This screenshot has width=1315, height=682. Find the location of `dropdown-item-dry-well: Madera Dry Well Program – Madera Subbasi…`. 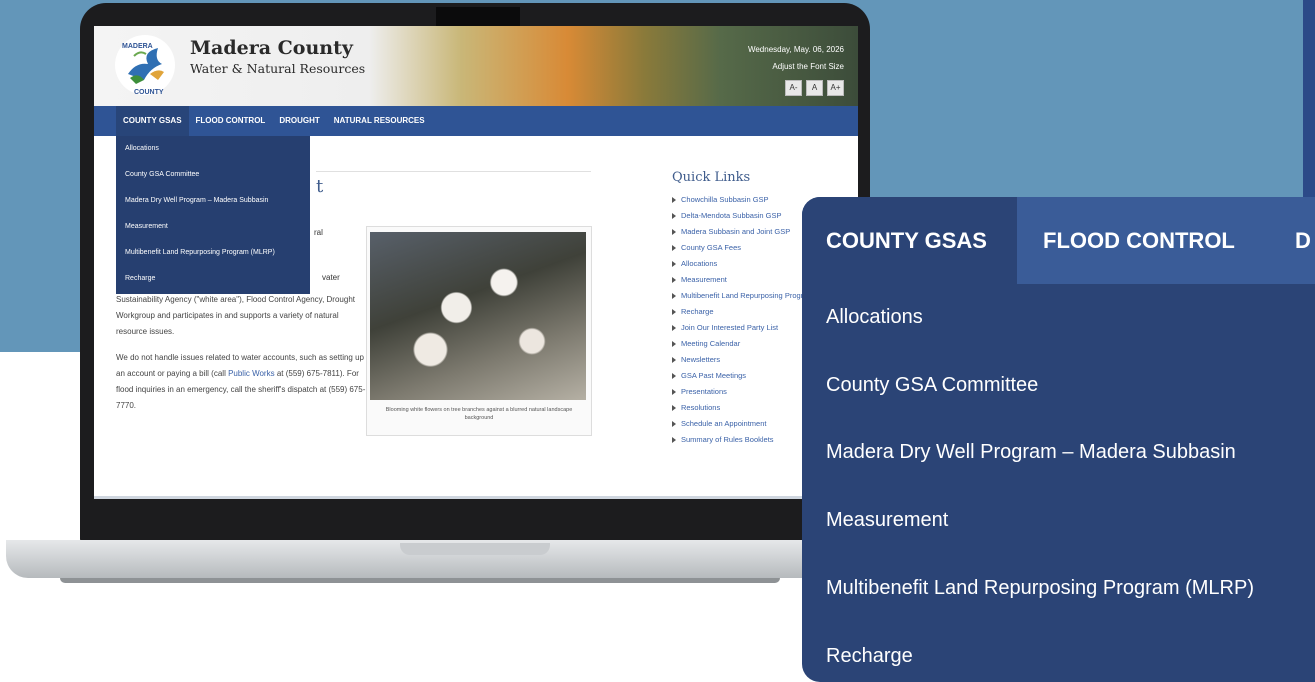

dropdown-item-dry-well: Madera Dry Well Program – Madera Subbasi… is located at coordinates (213, 201).